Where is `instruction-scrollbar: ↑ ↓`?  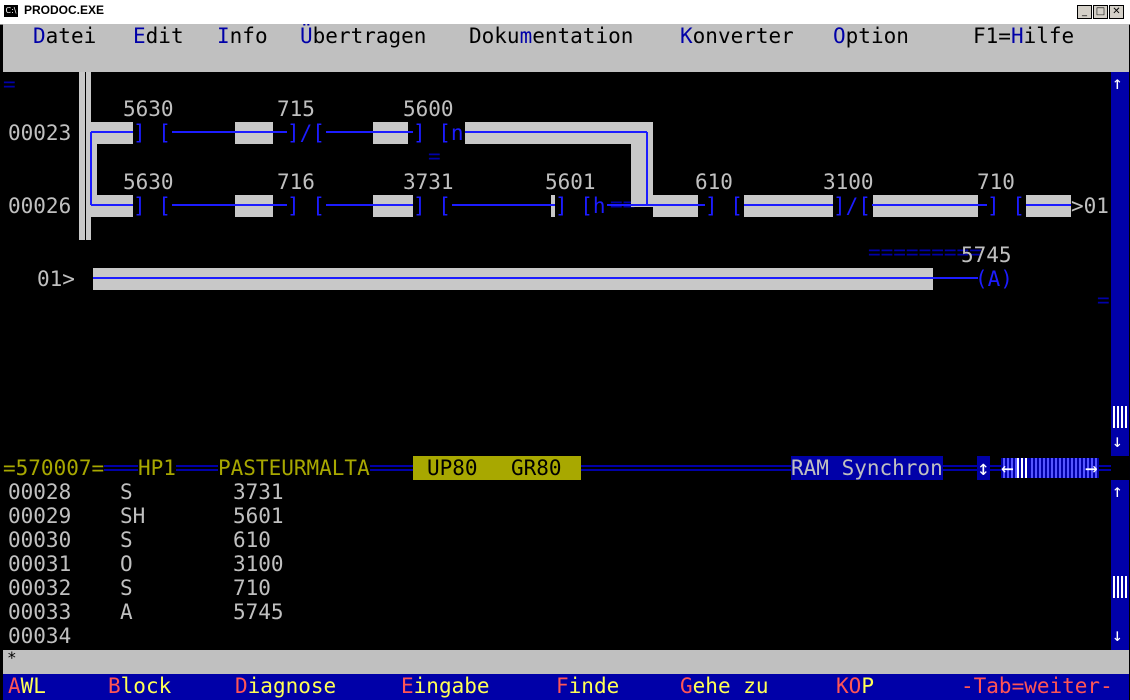 instruction-scrollbar: ↑ ↓ is located at coordinates (1120, 565).